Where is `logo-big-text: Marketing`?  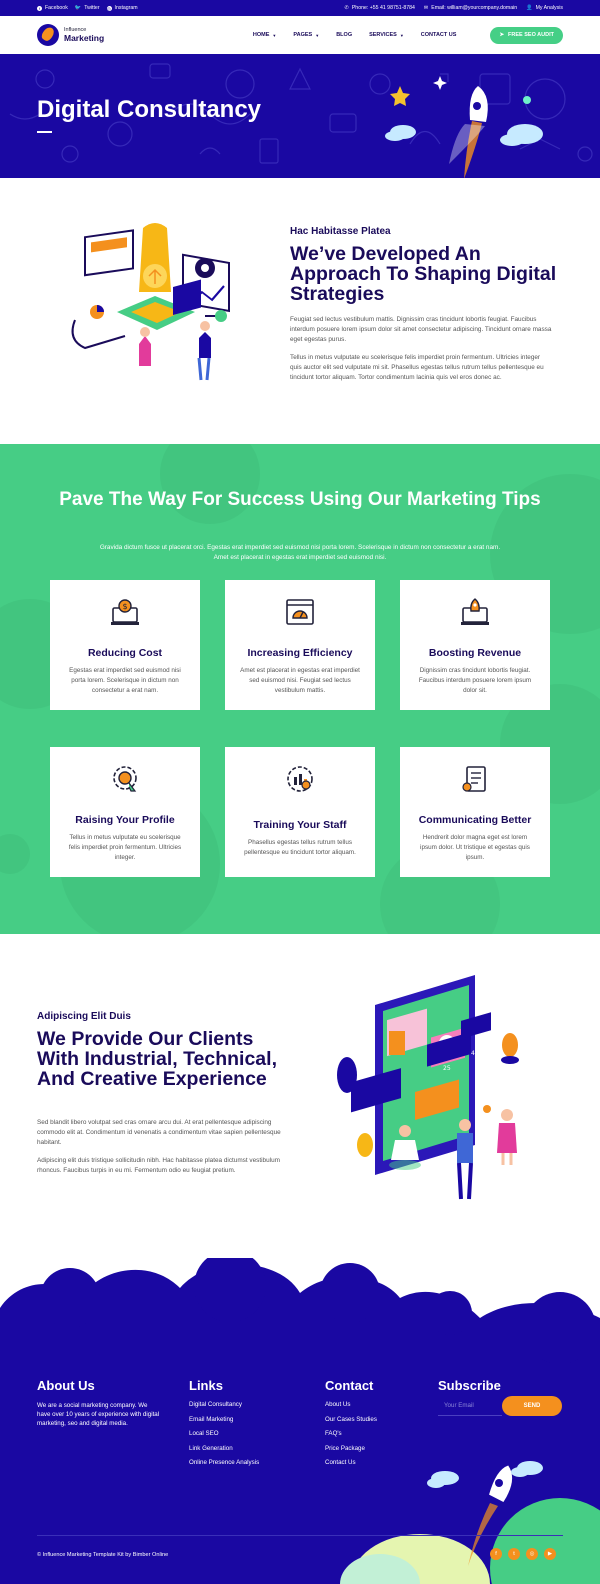
logo-big-text: Marketing is located at coordinates (84, 37).